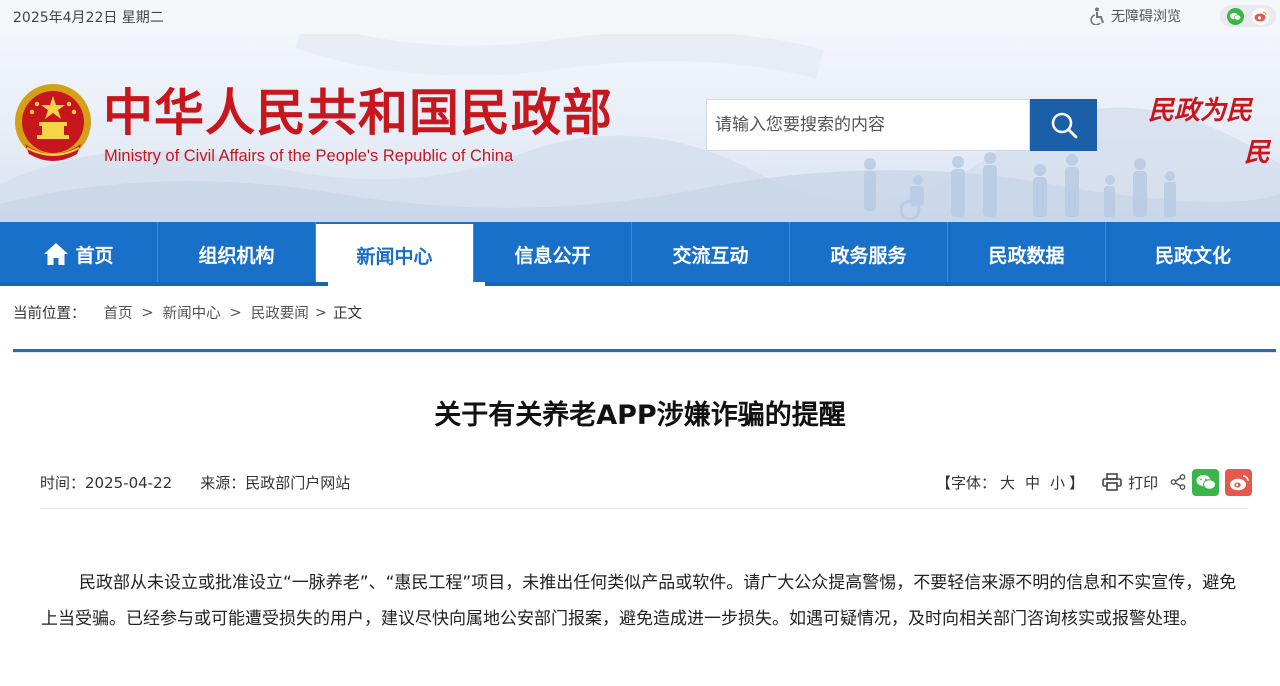 The width and height of the screenshot is (1280, 686). Describe the element at coordinates (1239, 482) in the screenshot. I see `weibo-share-icon` at that location.